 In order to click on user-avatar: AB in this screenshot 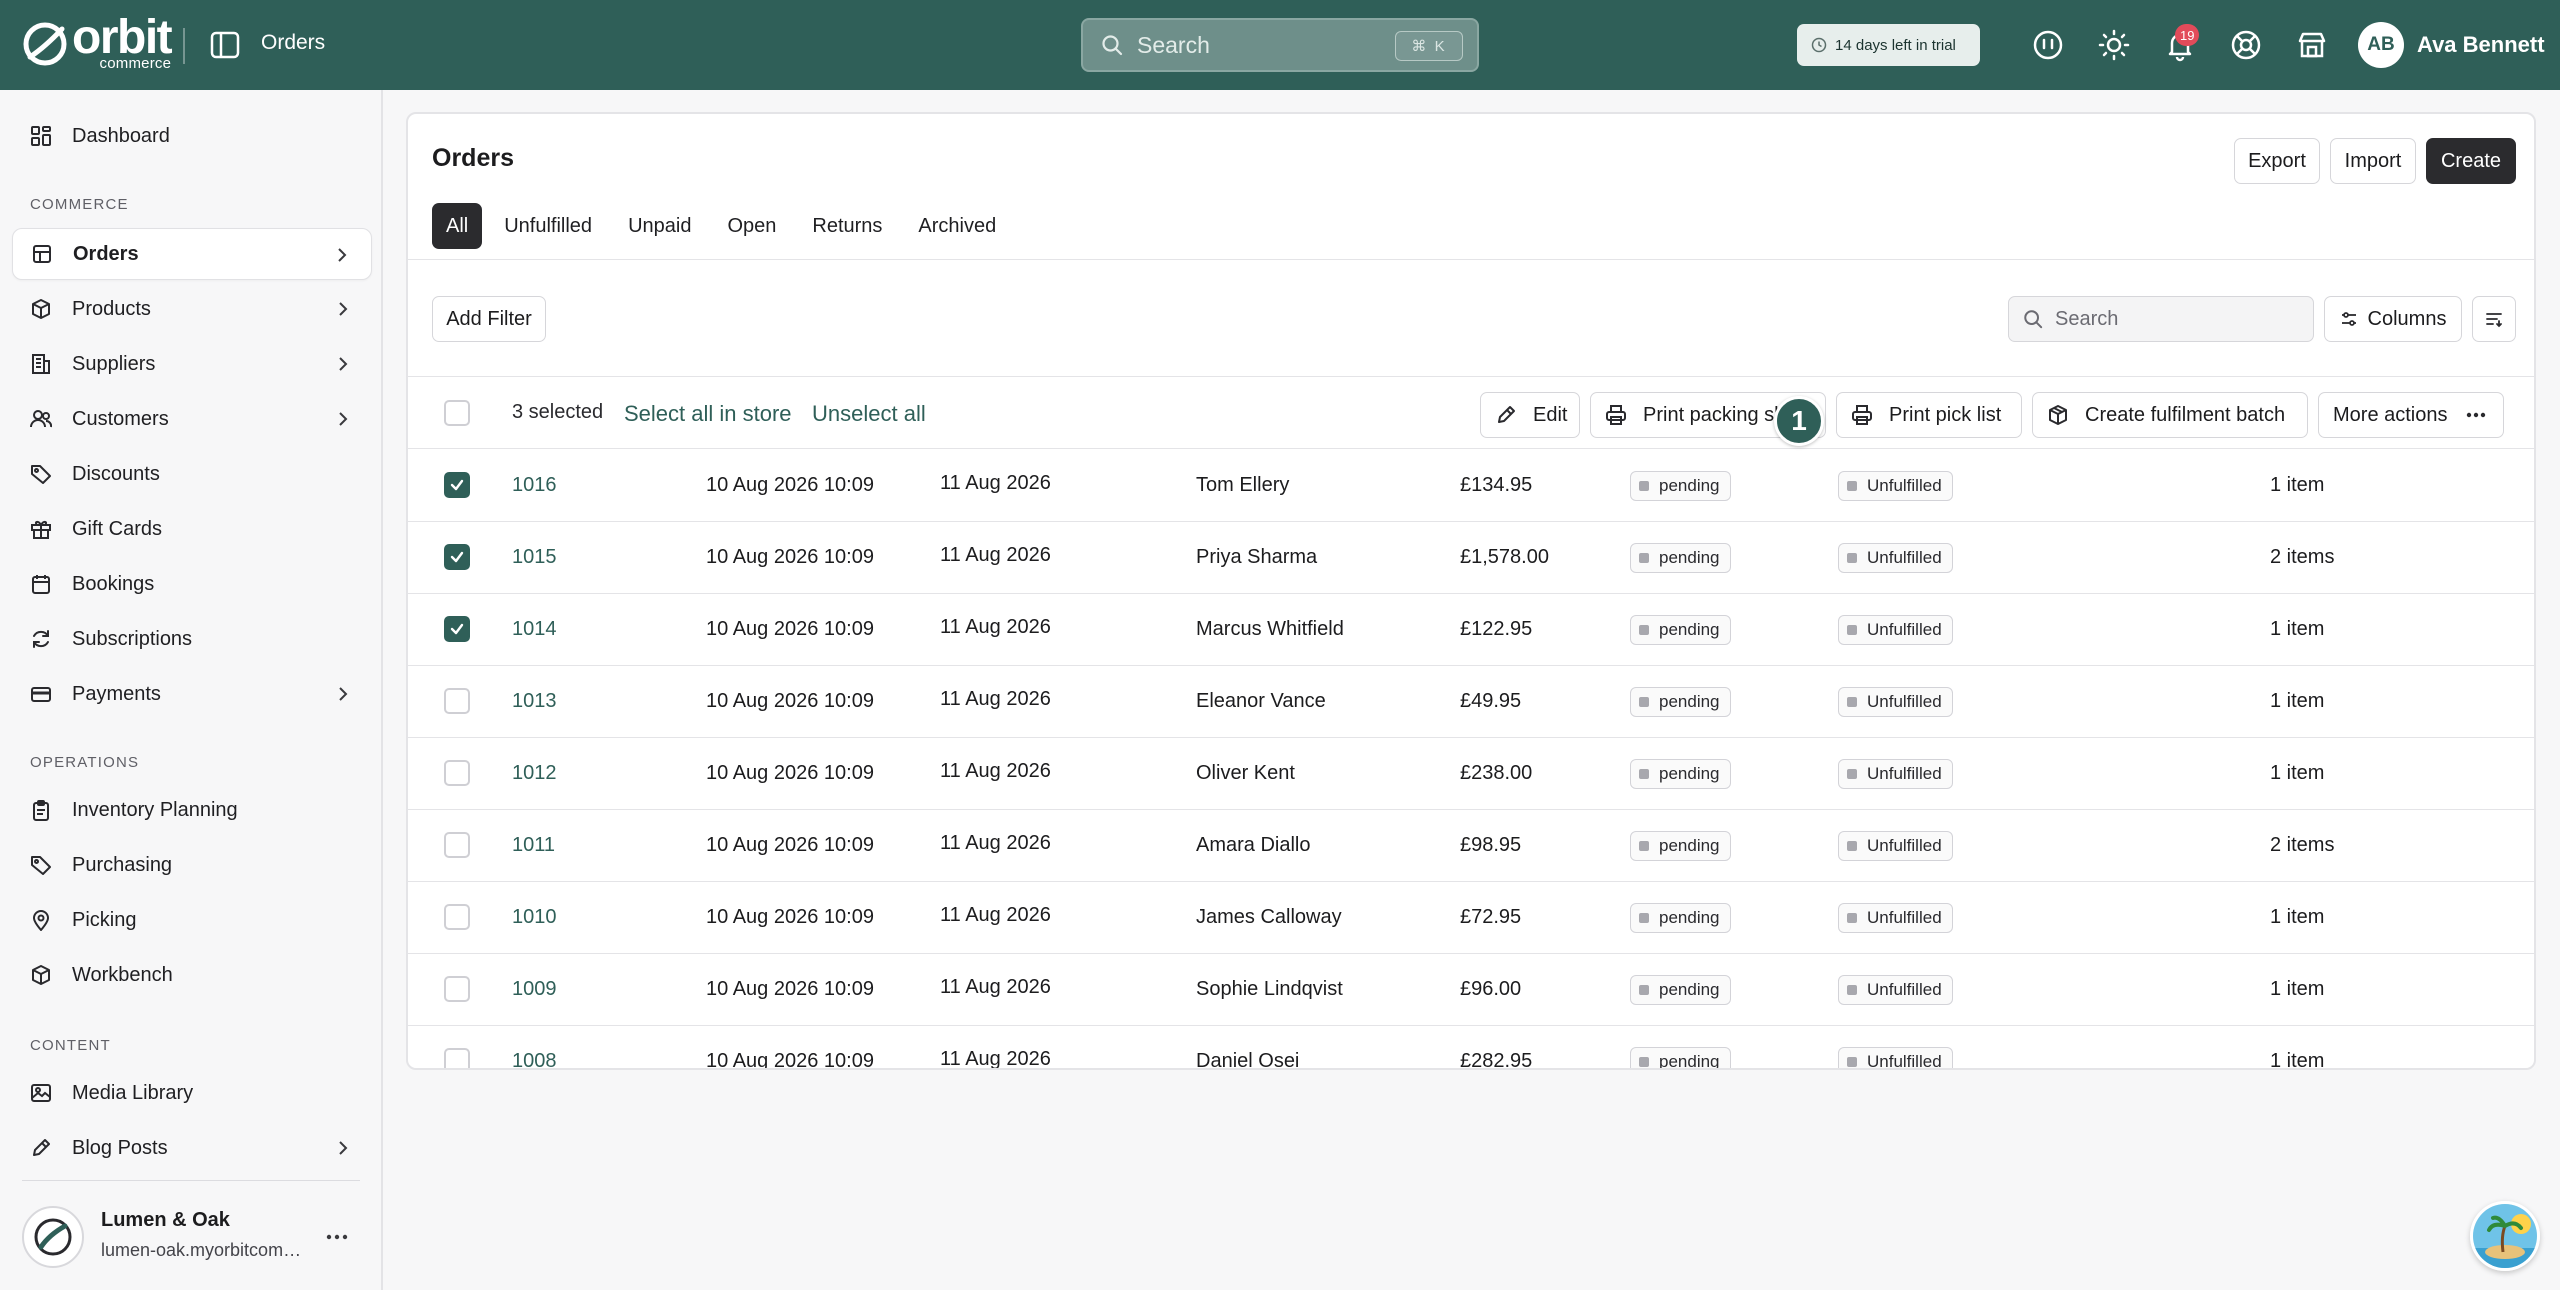, I will do `click(2381, 45)`.